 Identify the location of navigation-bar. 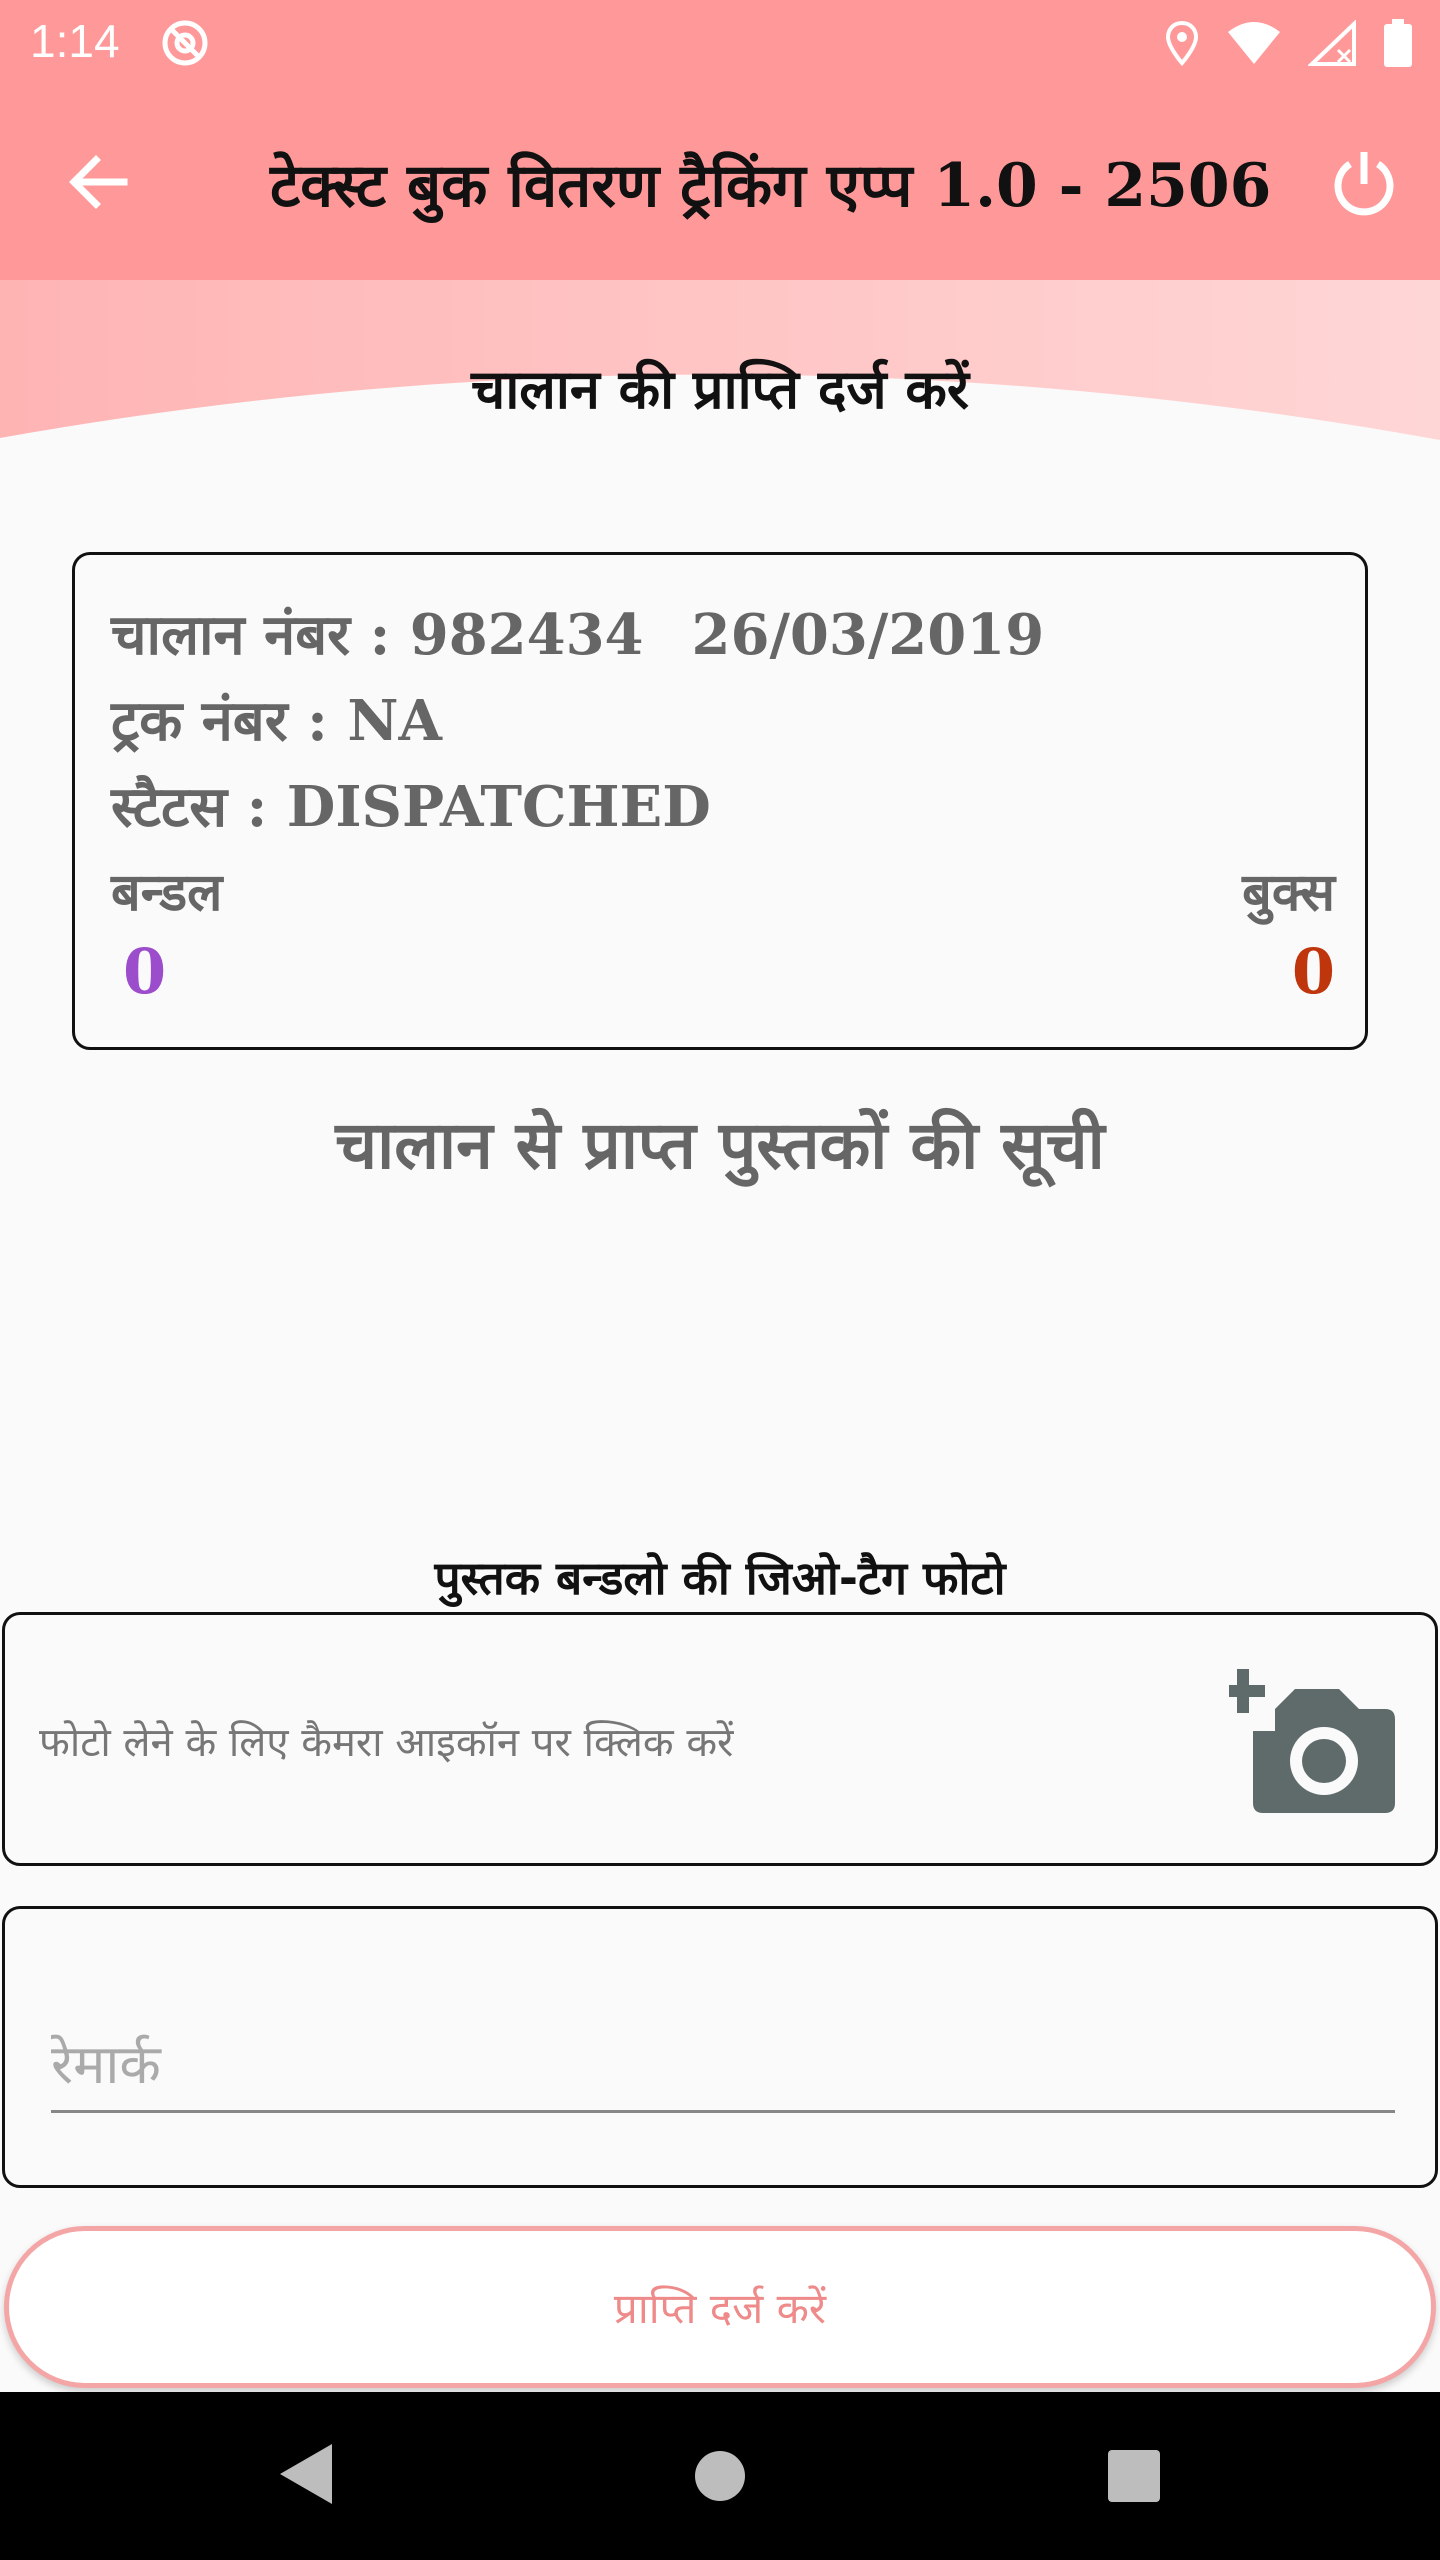
(720, 2476).